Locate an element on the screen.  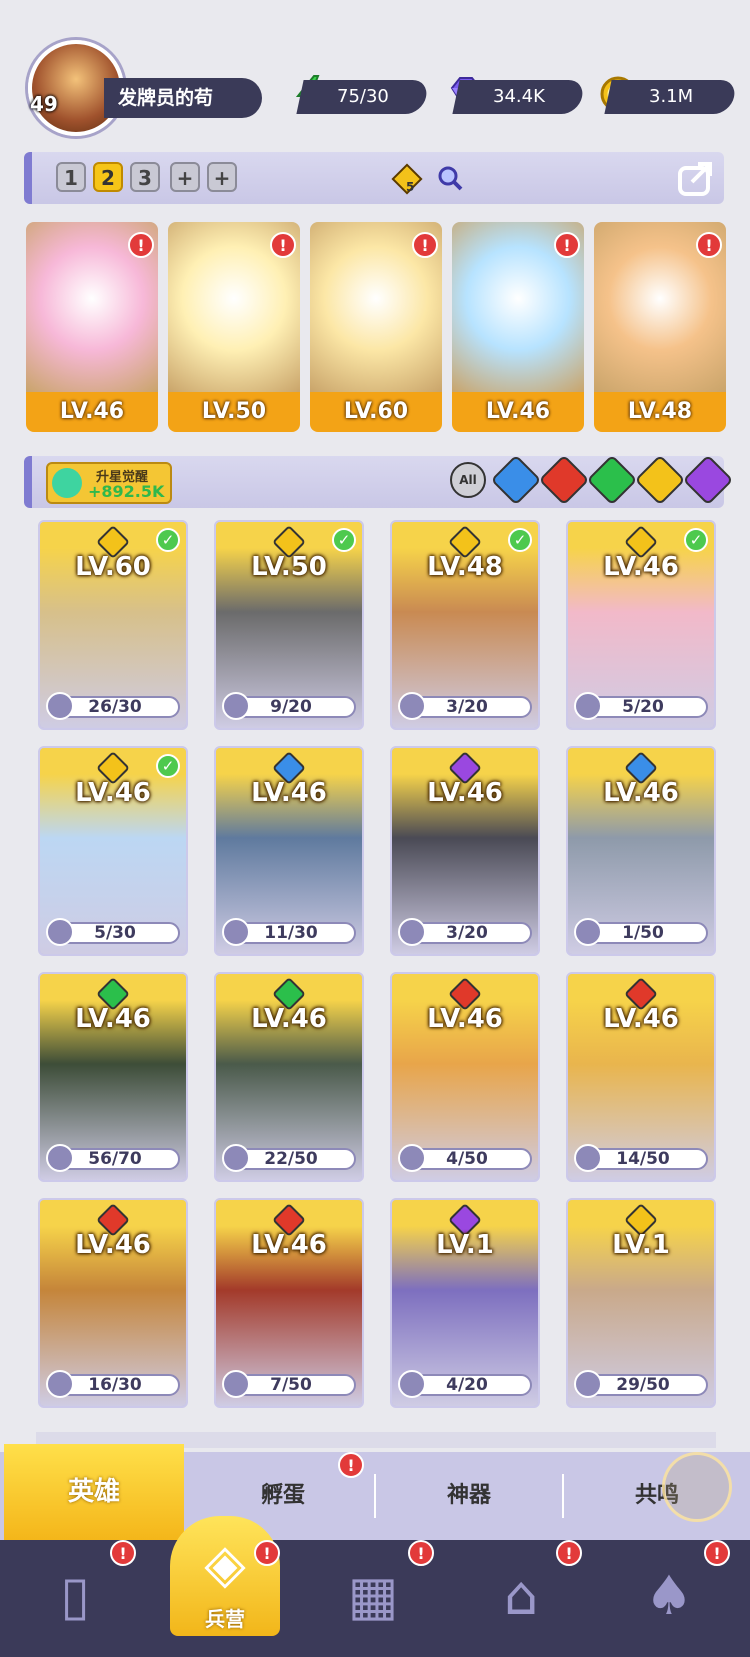
nav-temple: ⌂ is located at coordinates (521, 1600).